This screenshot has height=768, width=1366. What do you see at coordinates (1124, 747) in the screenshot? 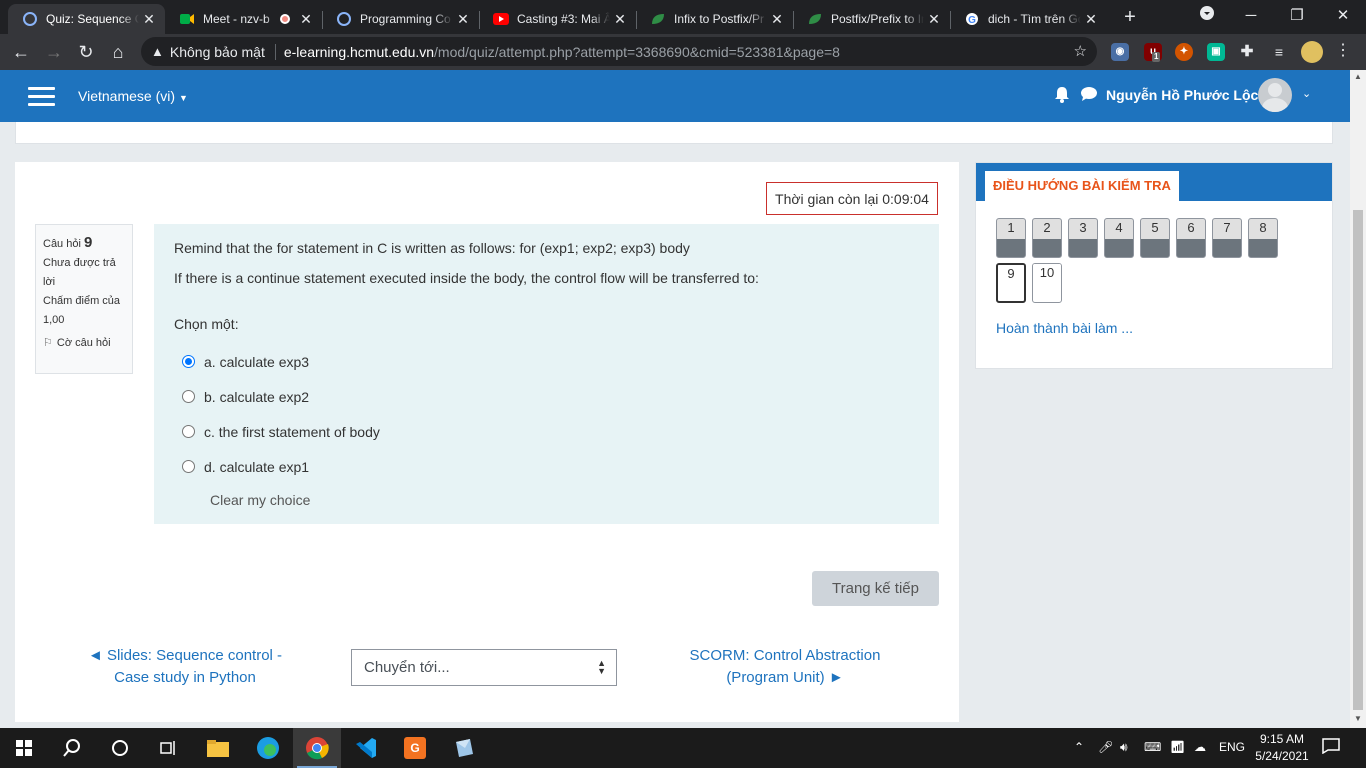
I see `volume-icon: 🔊︎` at bounding box center [1124, 747].